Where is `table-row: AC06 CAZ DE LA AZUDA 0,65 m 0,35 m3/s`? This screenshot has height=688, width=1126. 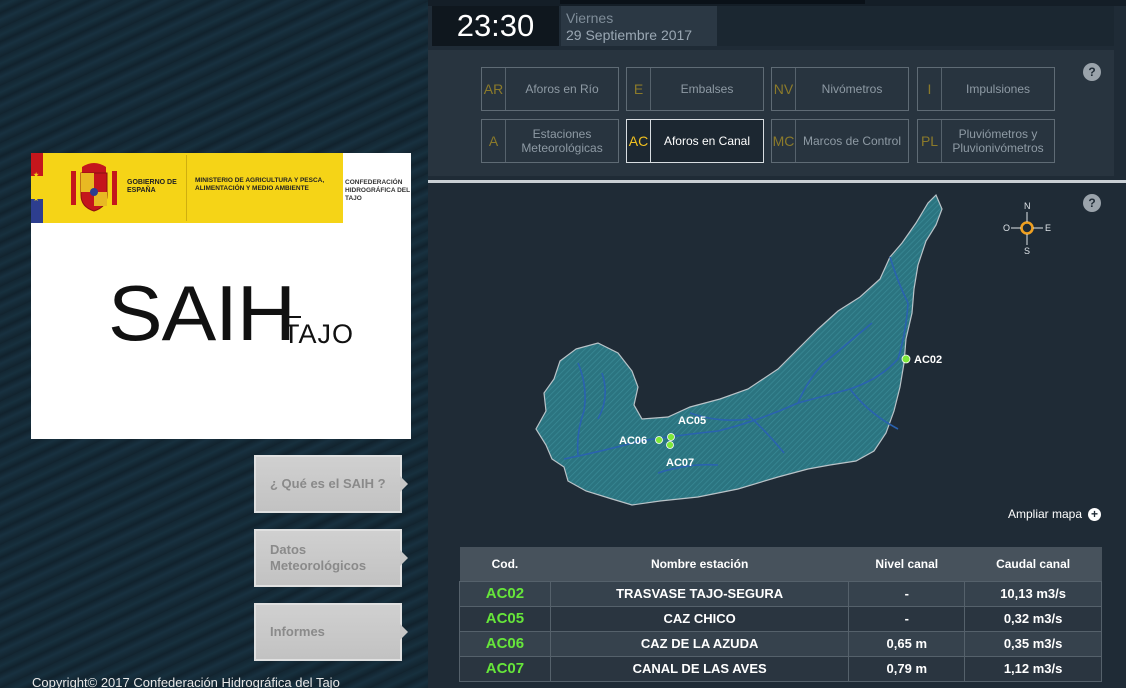
table-row: AC06 CAZ DE LA AZUDA 0,65 m 0,35 m3/s is located at coordinates (780, 643).